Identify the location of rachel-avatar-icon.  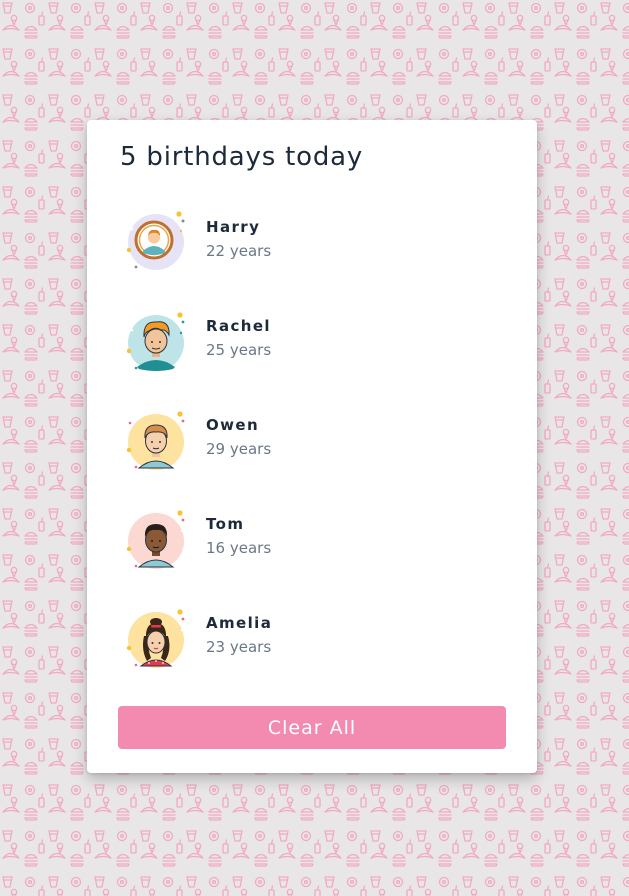
(155, 341).